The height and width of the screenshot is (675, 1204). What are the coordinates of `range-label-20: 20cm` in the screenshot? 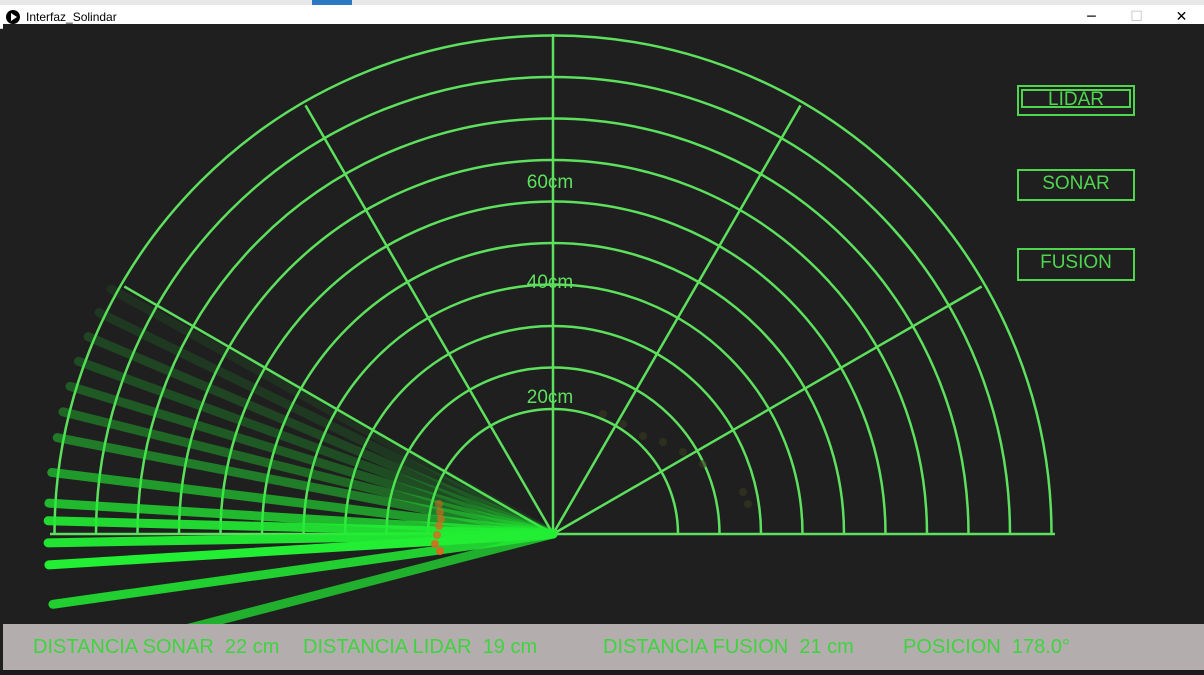 It's located at (550, 397).